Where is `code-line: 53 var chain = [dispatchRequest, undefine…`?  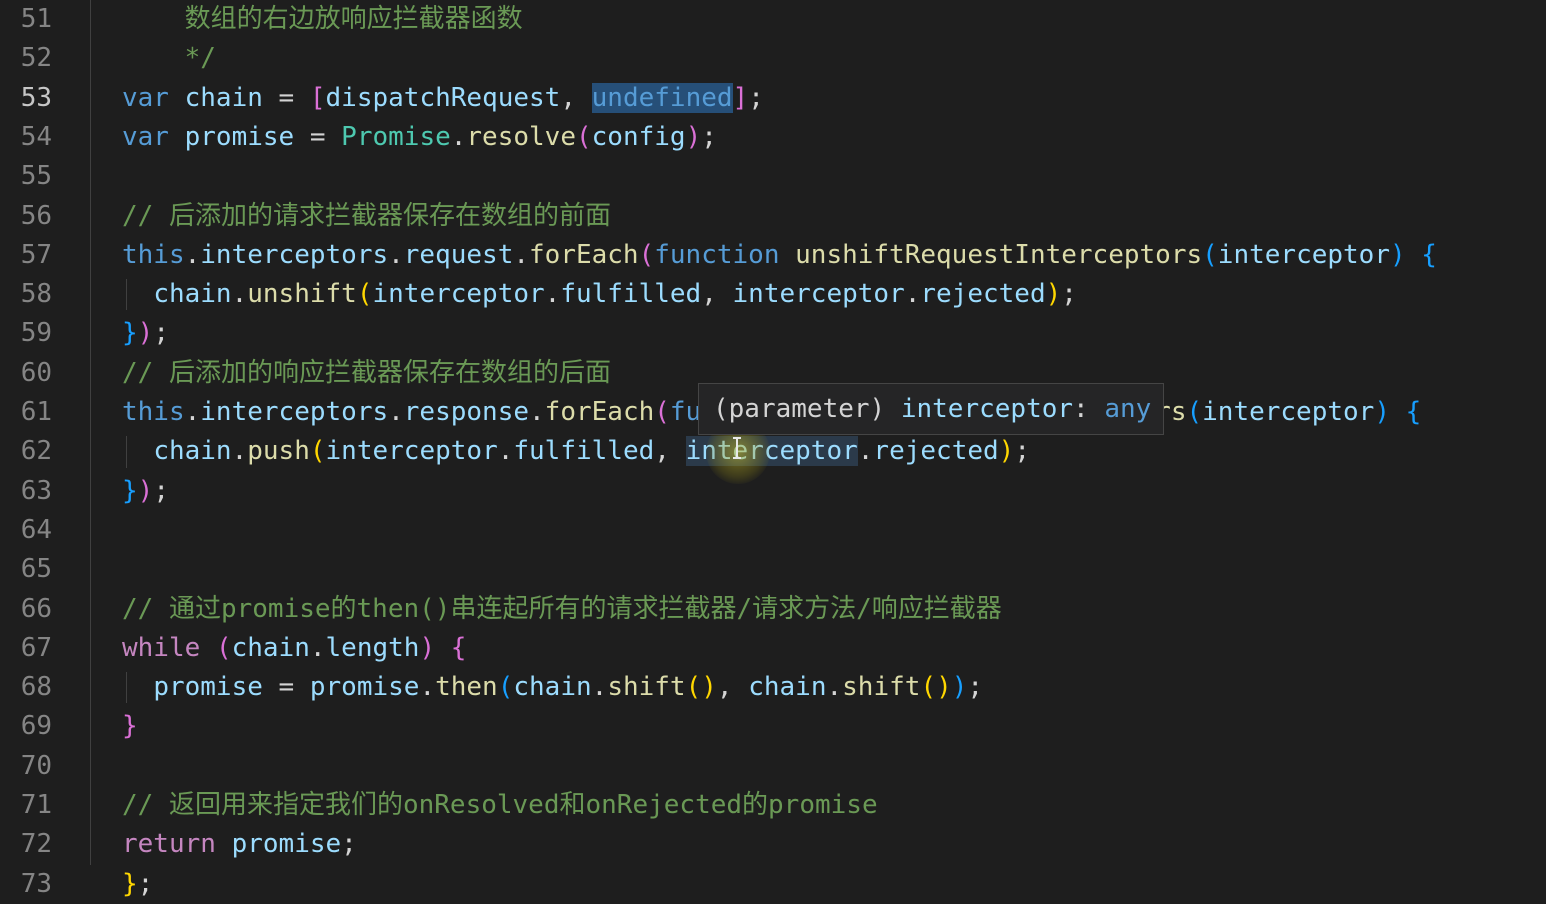 code-line: 53 var chain = [dispatchRequest, undefine… is located at coordinates (773, 98).